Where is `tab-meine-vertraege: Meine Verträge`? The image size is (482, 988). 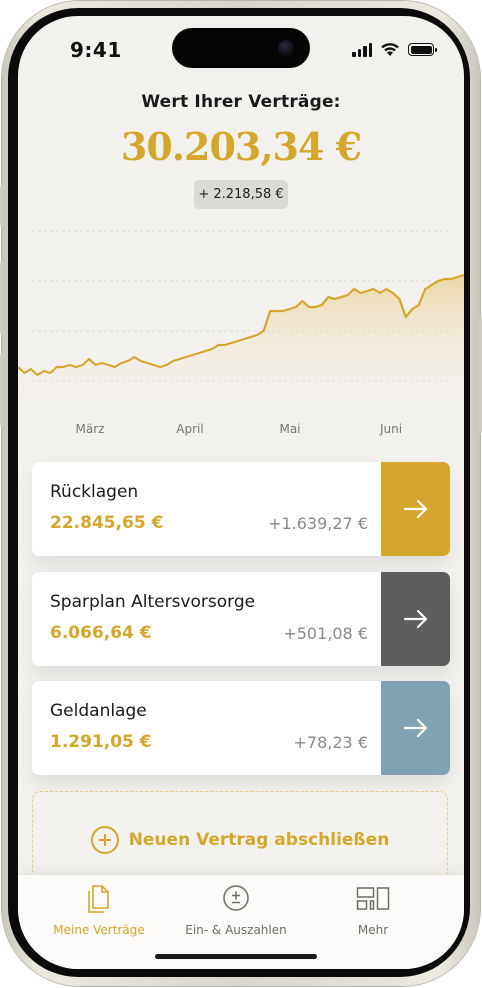
tab-meine-vertraege: Meine Verträge is located at coordinates (99, 910).